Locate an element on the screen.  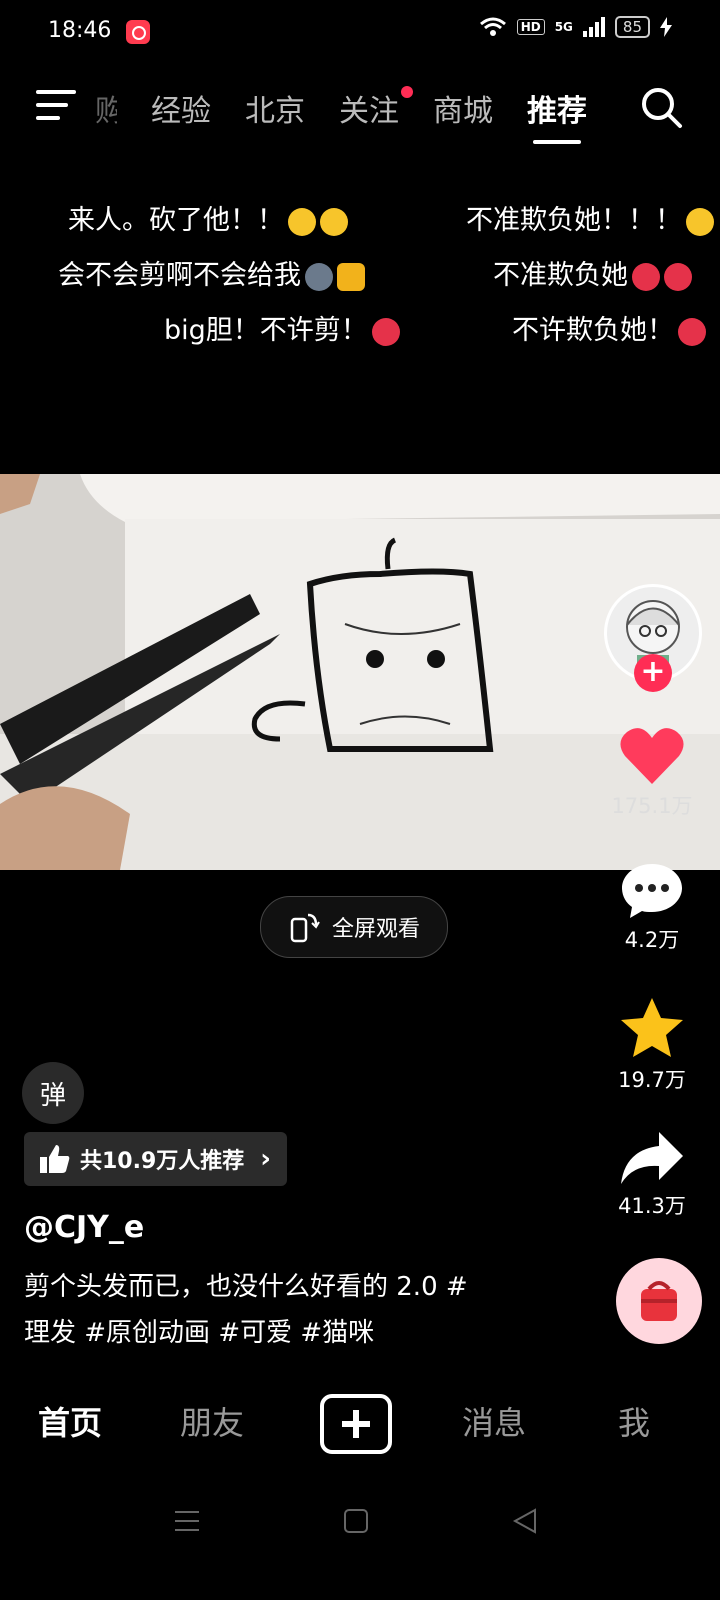
danmaku-toggle-button: 弹 is located at coordinates (53, 1093).